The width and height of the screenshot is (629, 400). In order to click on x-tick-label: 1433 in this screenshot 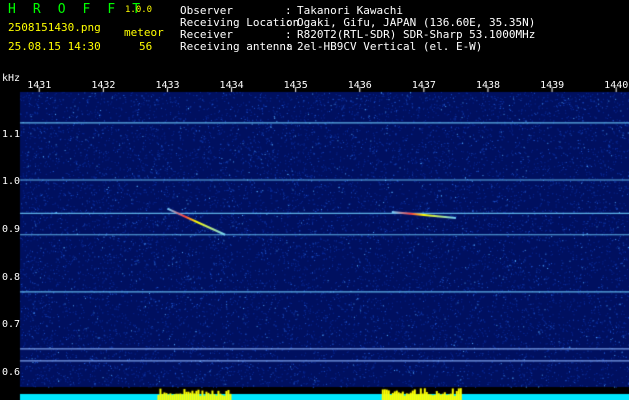, I will do `click(167, 85)`.